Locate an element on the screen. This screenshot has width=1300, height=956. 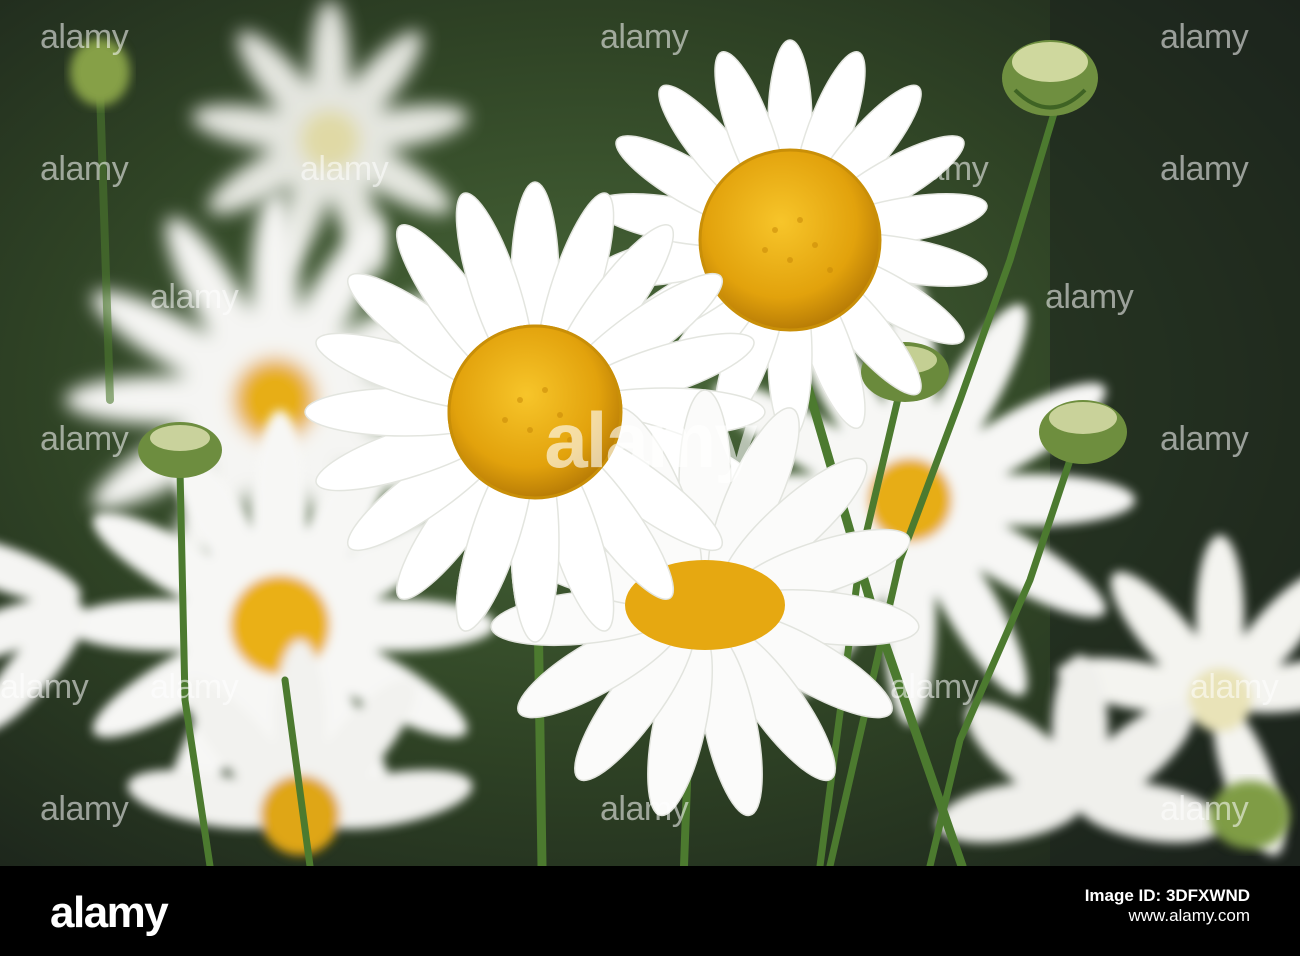
alamy-logo: alamy is located at coordinates (109, 912).